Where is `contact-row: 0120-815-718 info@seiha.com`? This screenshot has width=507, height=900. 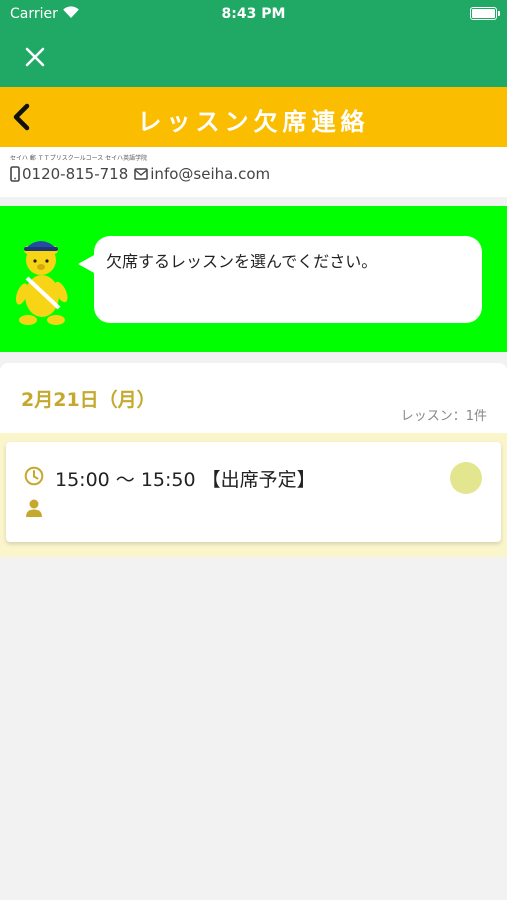
contact-row: 0120-815-718 info@seiha.com is located at coordinates (140, 174).